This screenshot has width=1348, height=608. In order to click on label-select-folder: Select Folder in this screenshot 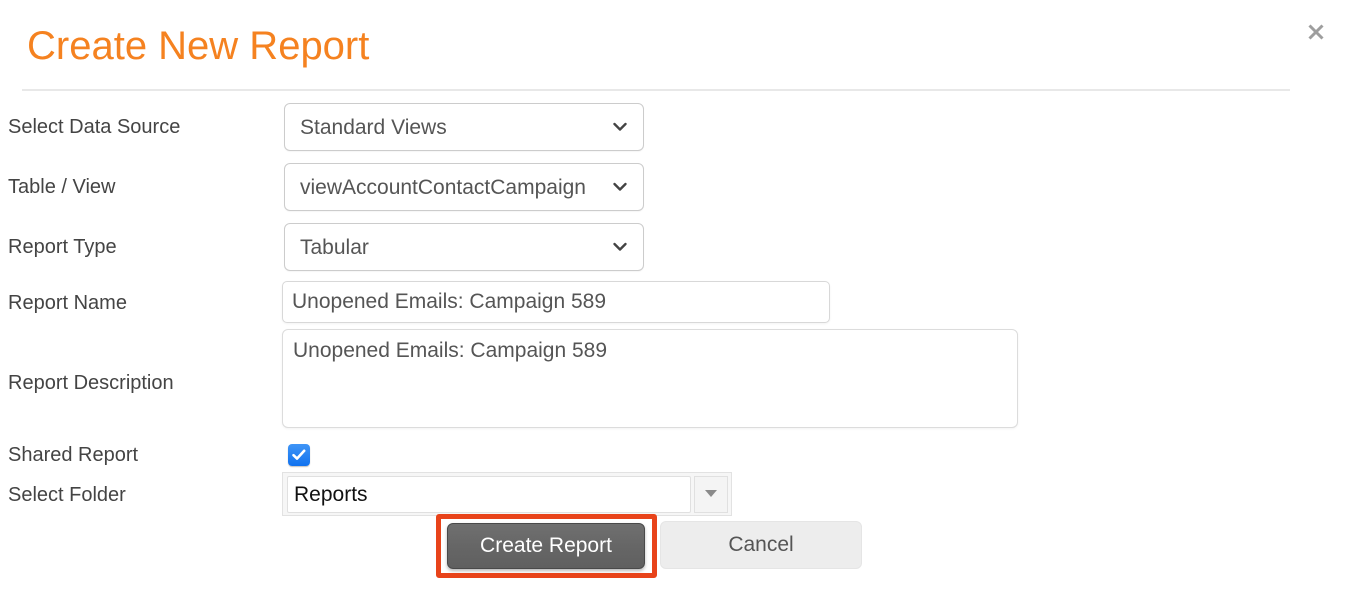, I will do `click(67, 495)`.